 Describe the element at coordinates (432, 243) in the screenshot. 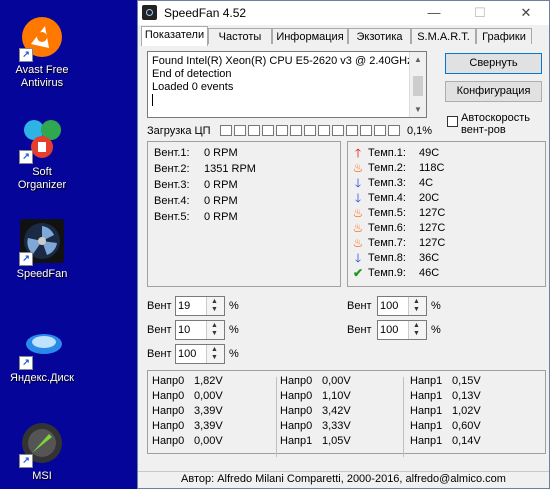

I see `temp-row: ♨ Темп.7: 127C` at that location.